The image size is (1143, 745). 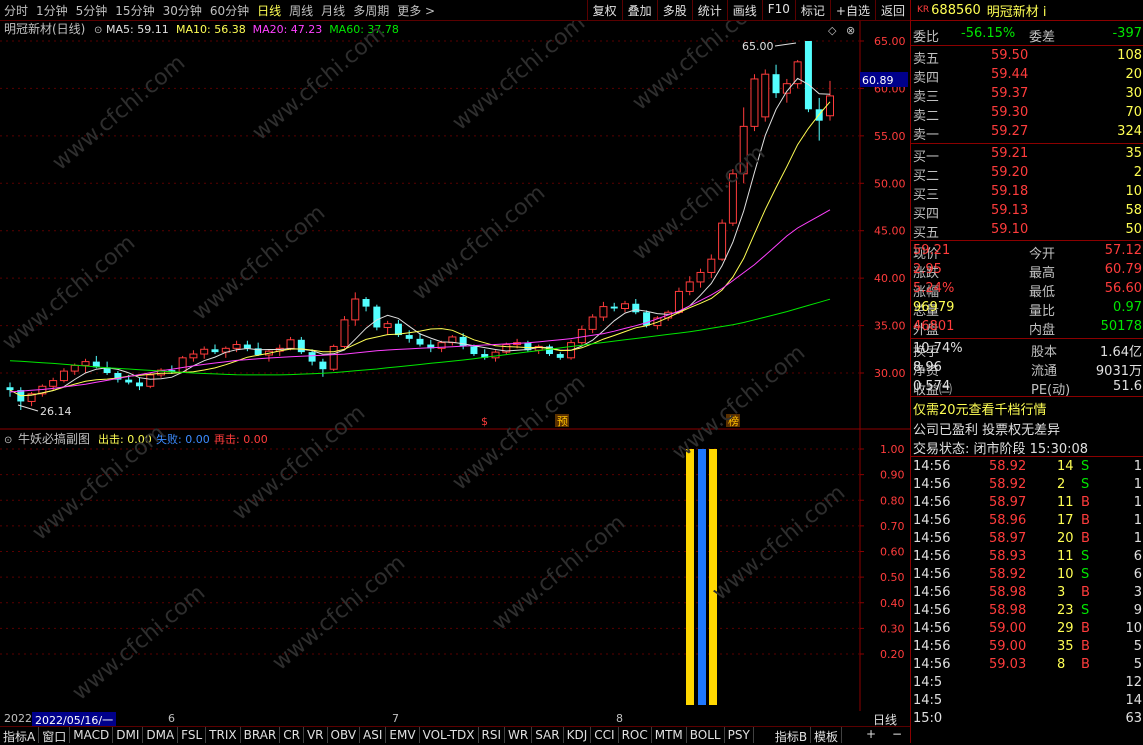 I want to click on tick-count: 5, so click(x=1137, y=664).